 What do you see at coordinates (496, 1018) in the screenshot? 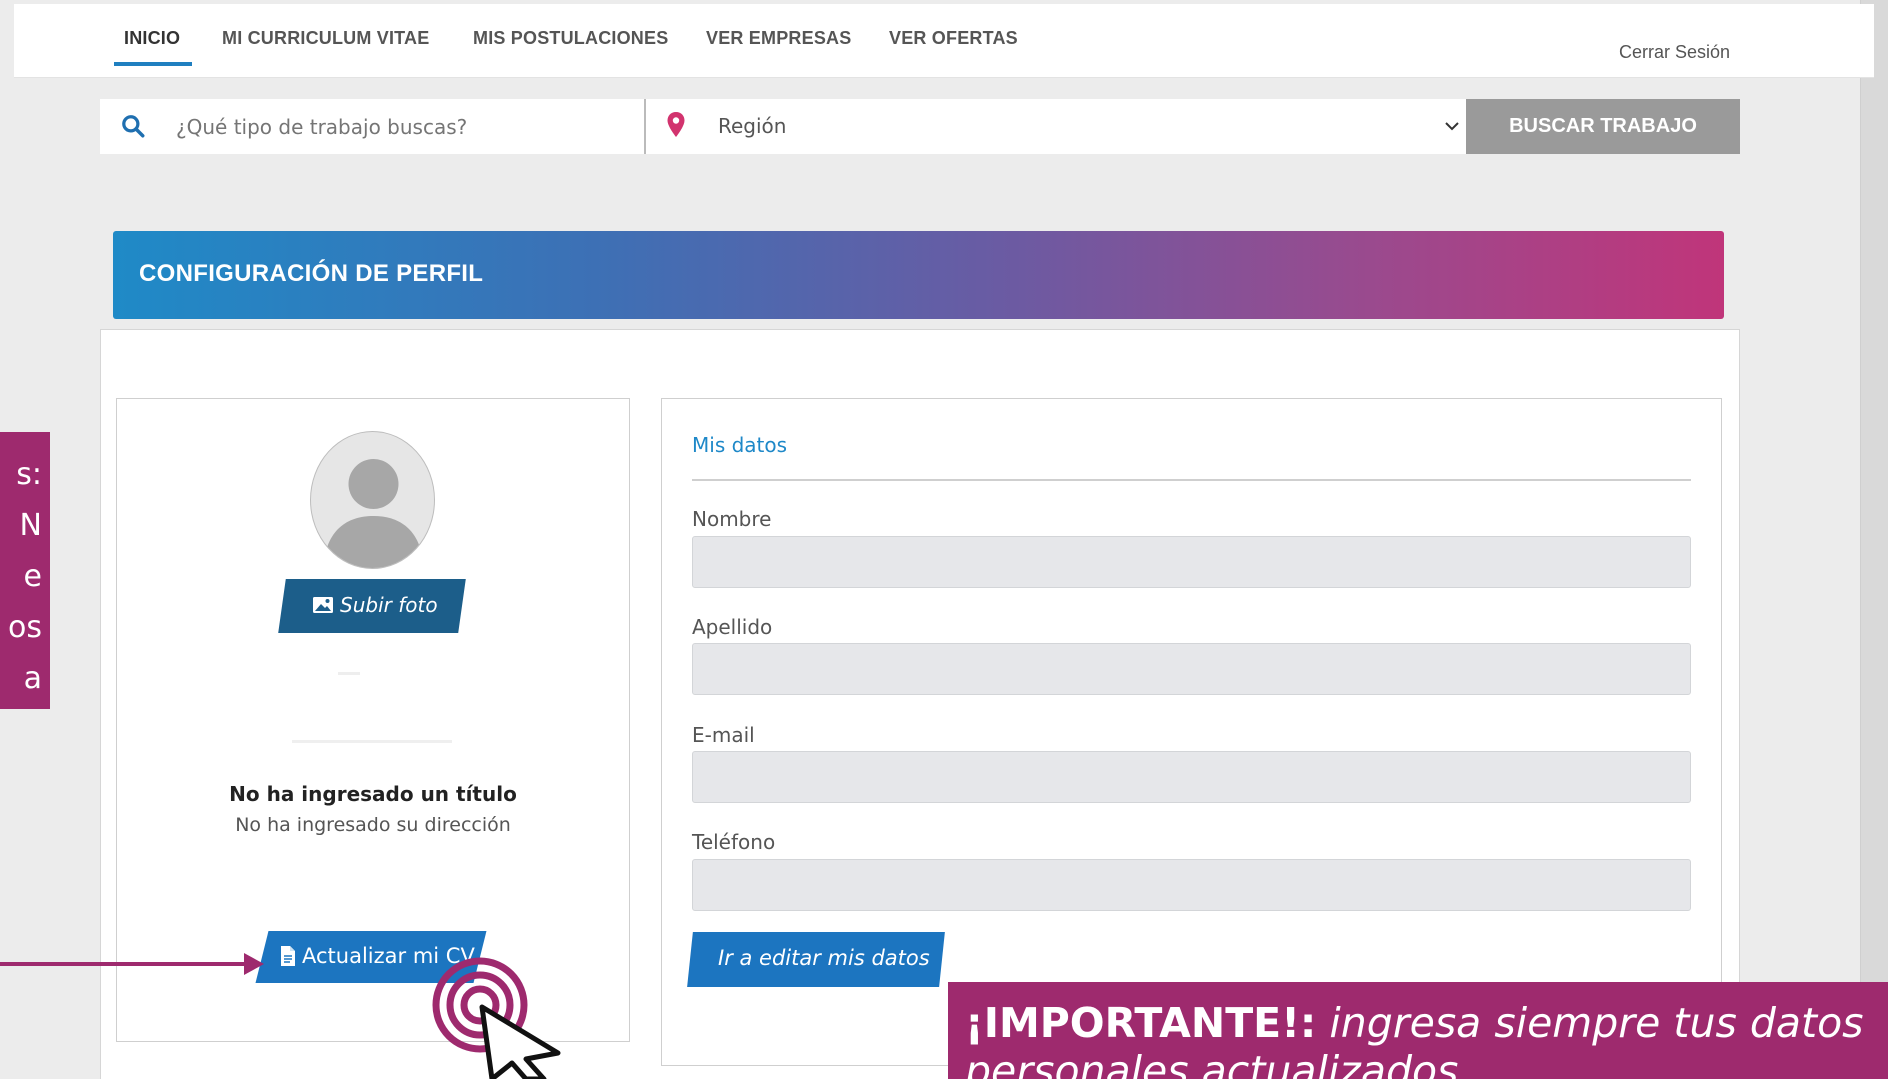
I see `cursor-click-icon` at bounding box center [496, 1018].